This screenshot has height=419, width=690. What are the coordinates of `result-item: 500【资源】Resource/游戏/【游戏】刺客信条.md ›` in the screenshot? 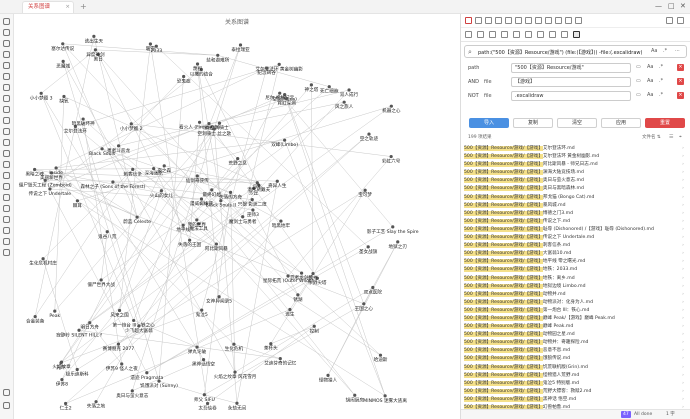 It's located at (575, 246).